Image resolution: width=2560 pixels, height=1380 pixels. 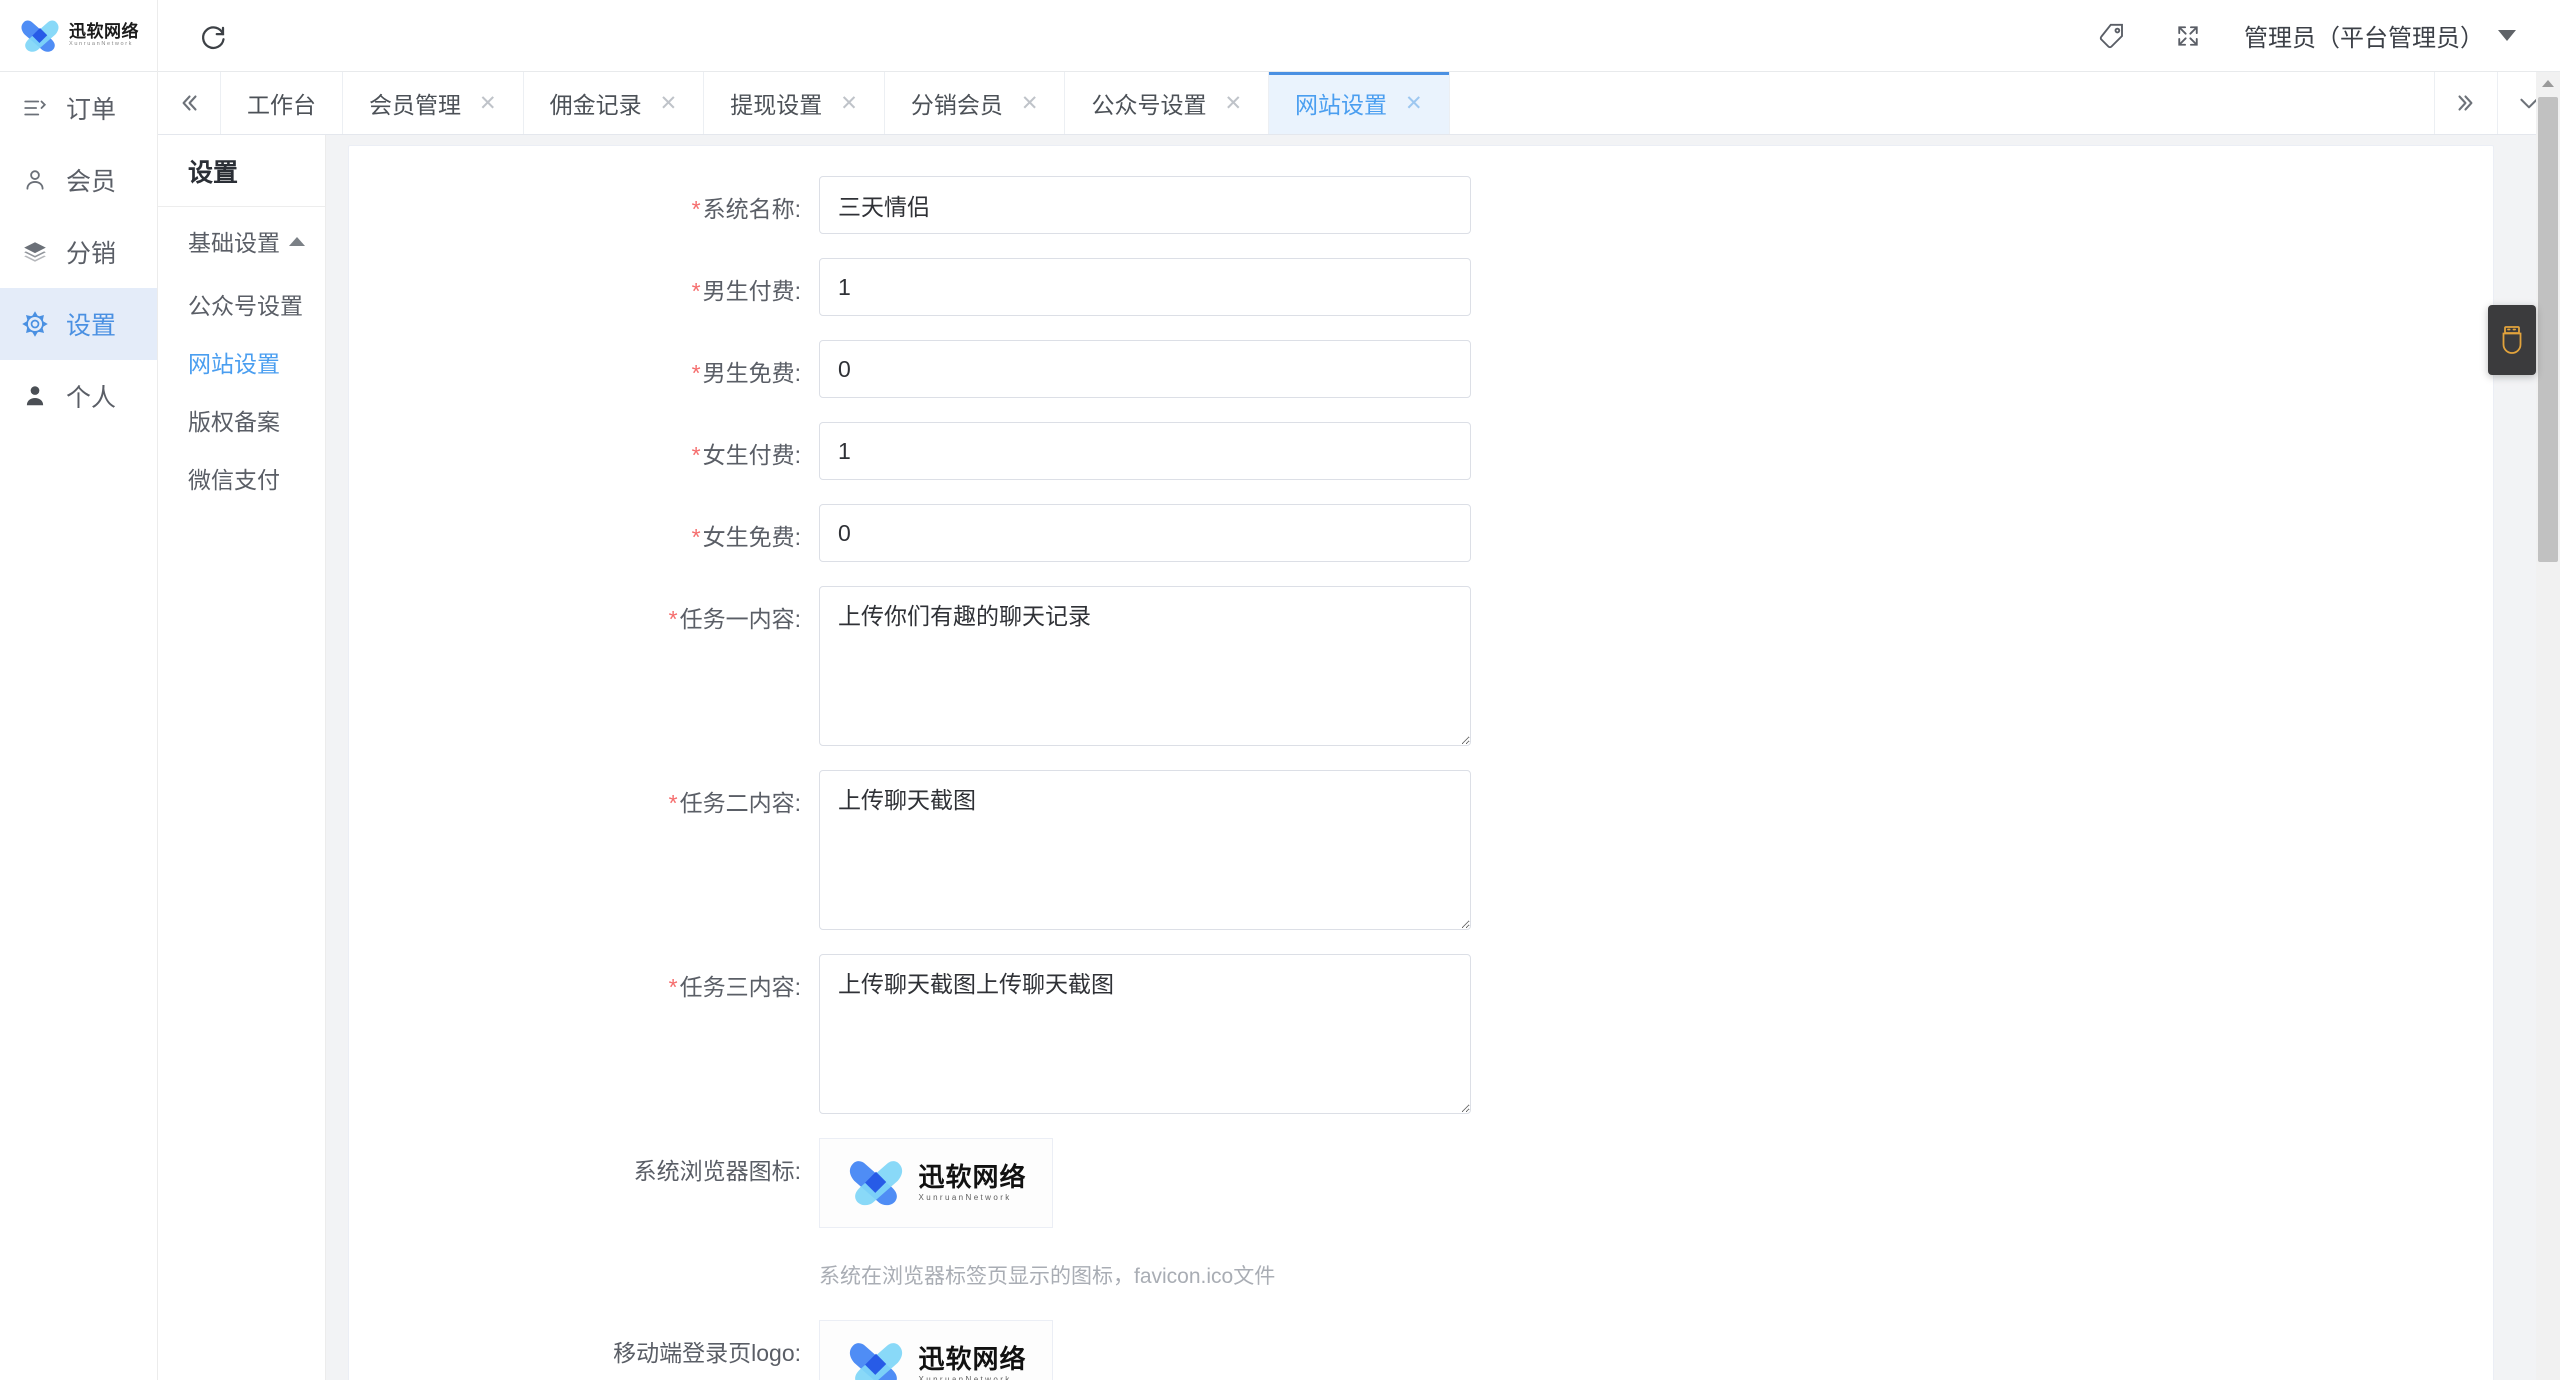 What do you see at coordinates (35, 180) in the screenshot?
I see `user-icon` at bounding box center [35, 180].